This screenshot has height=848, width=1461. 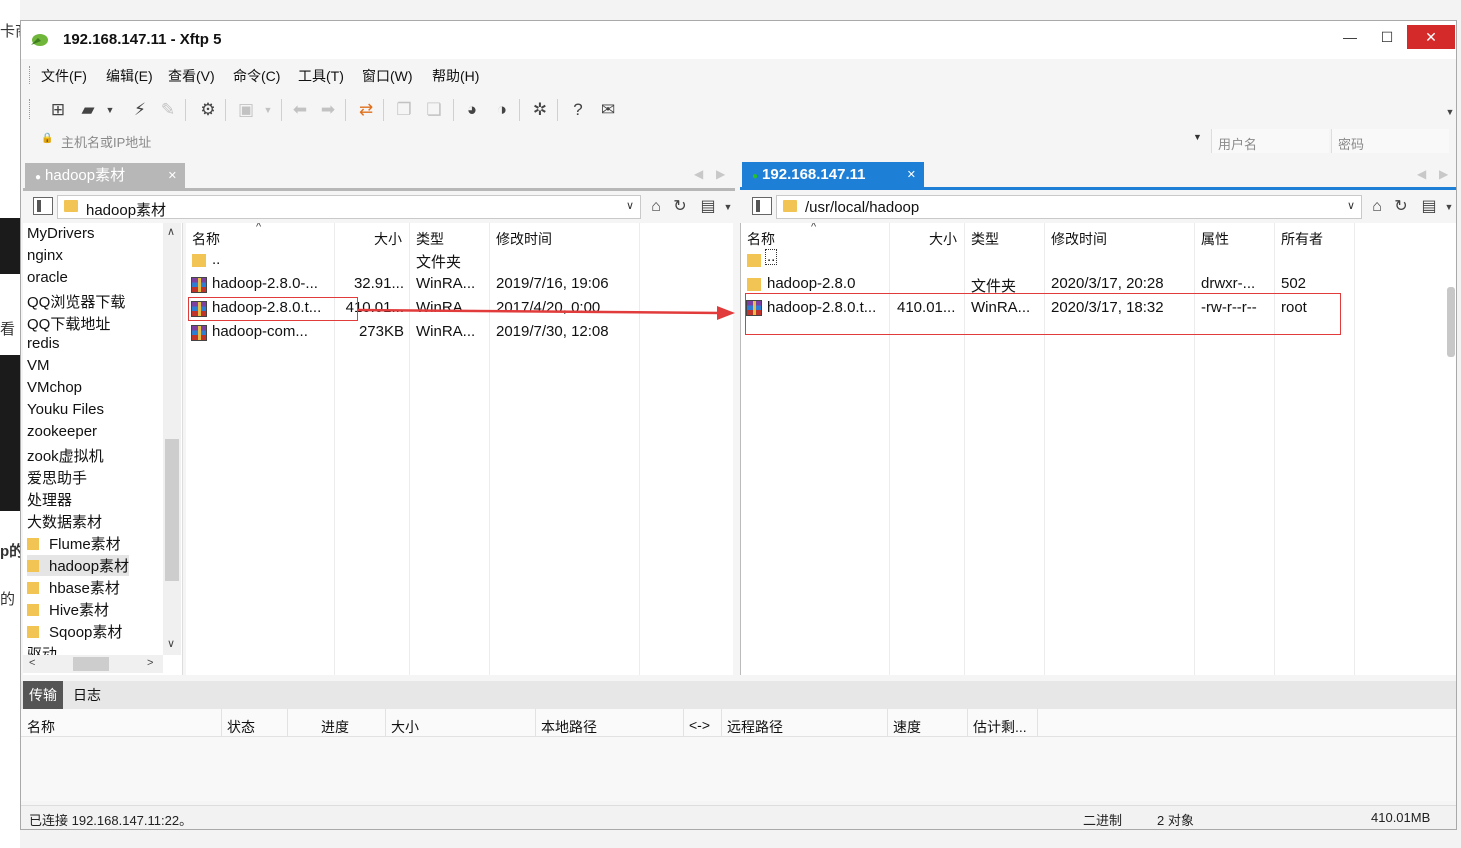 I want to click on settings-gear-icon: ✲, so click(x=540, y=110).